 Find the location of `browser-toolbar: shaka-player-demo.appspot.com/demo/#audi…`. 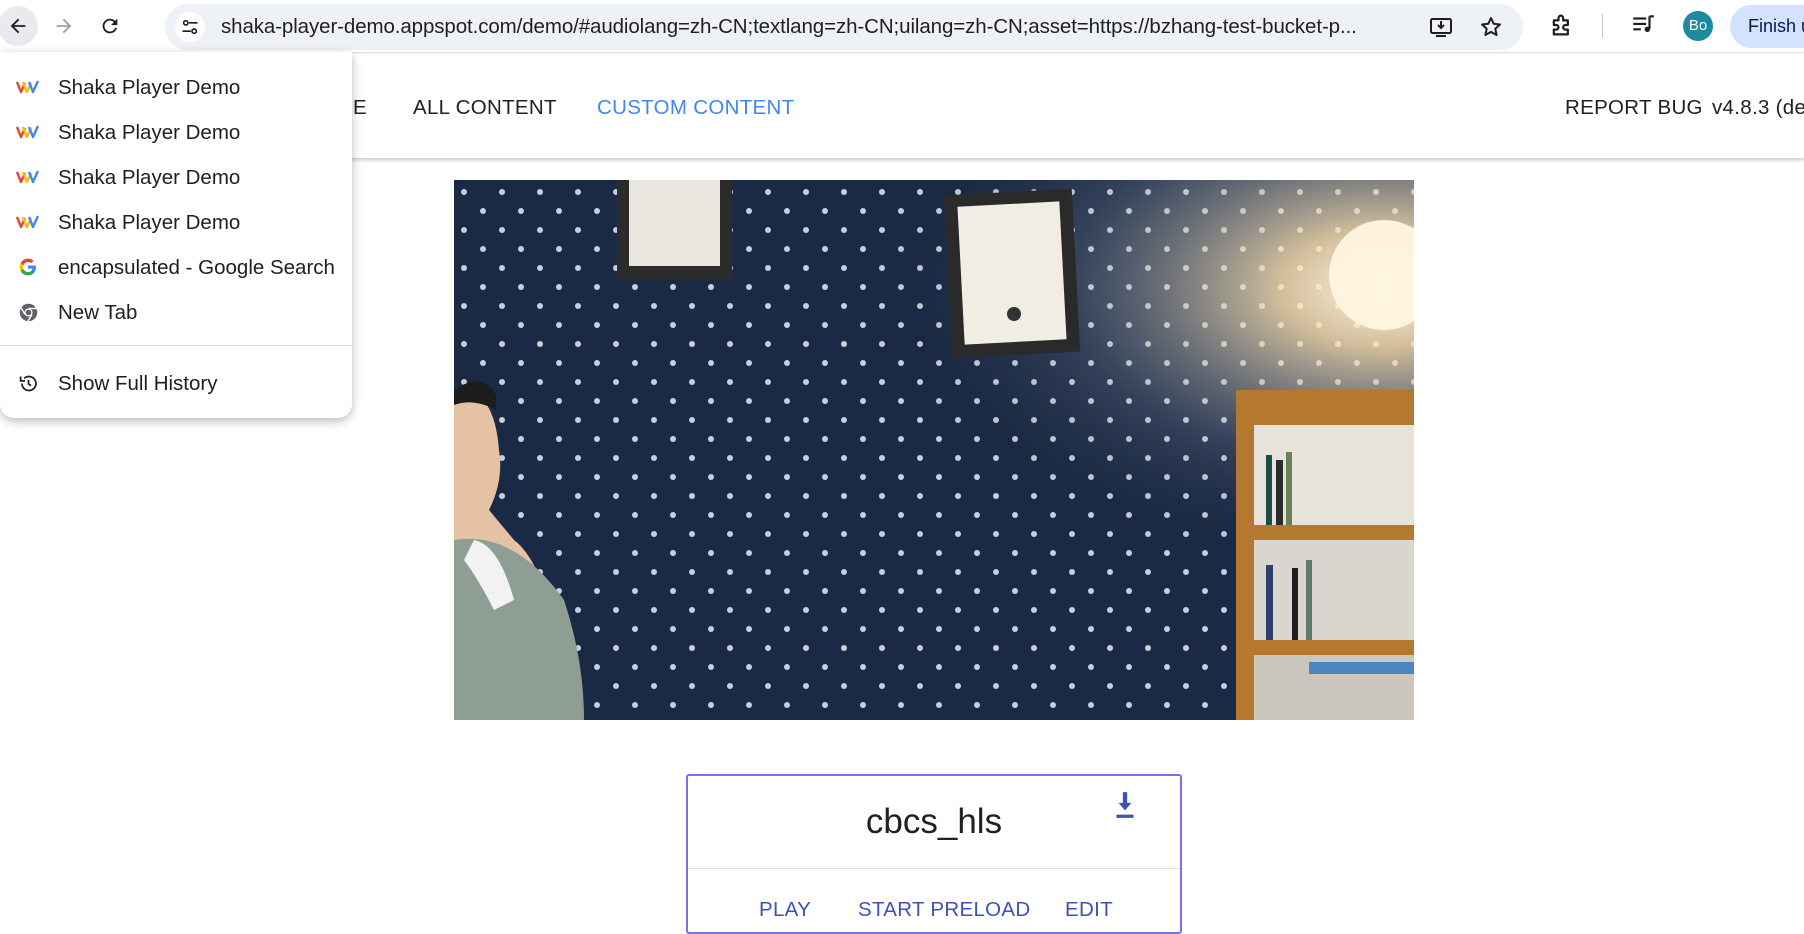

browser-toolbar: shaka-player-demo.appspot.com/demo/#audi… is located at coordinates (902, 26).